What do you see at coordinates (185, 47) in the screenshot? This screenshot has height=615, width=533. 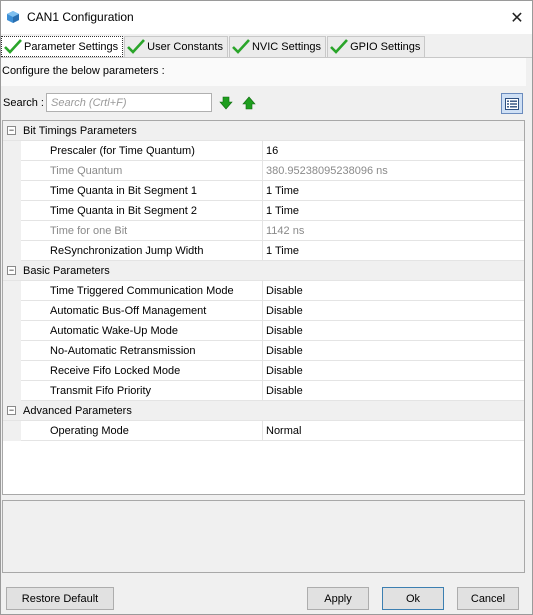 I see `tab-label: User Constants` at bounding box center [185, 47].